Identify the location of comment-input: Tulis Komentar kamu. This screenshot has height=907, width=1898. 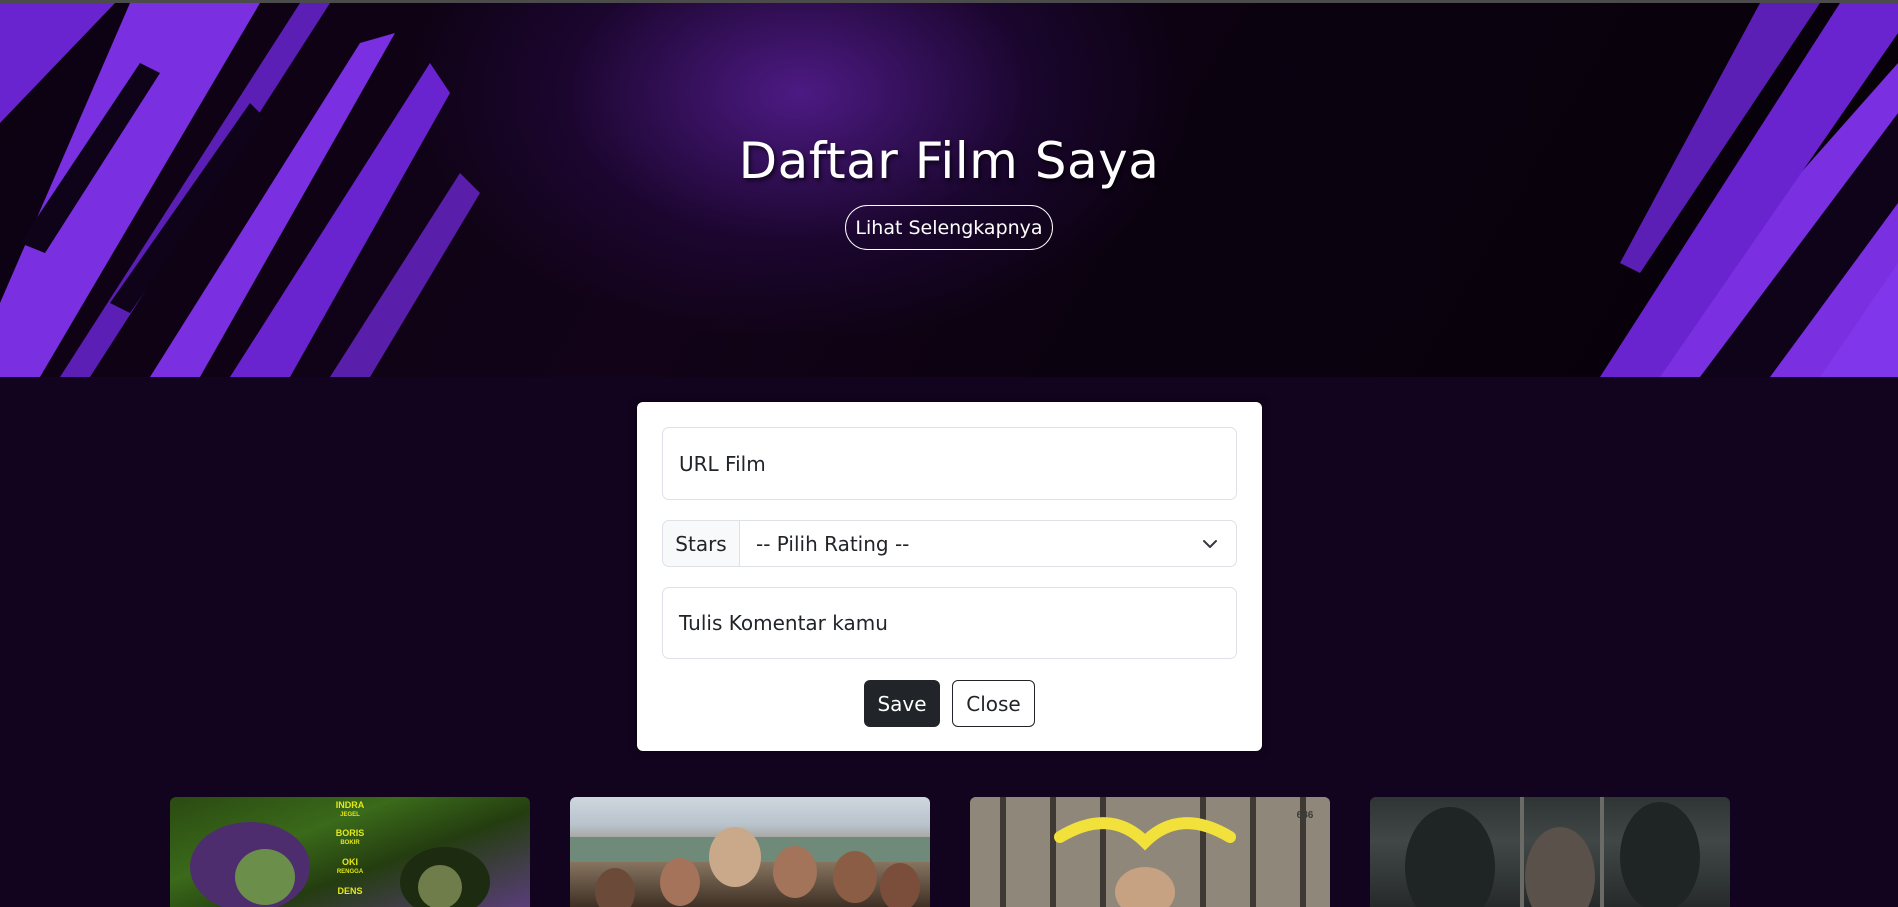
(949, 623).